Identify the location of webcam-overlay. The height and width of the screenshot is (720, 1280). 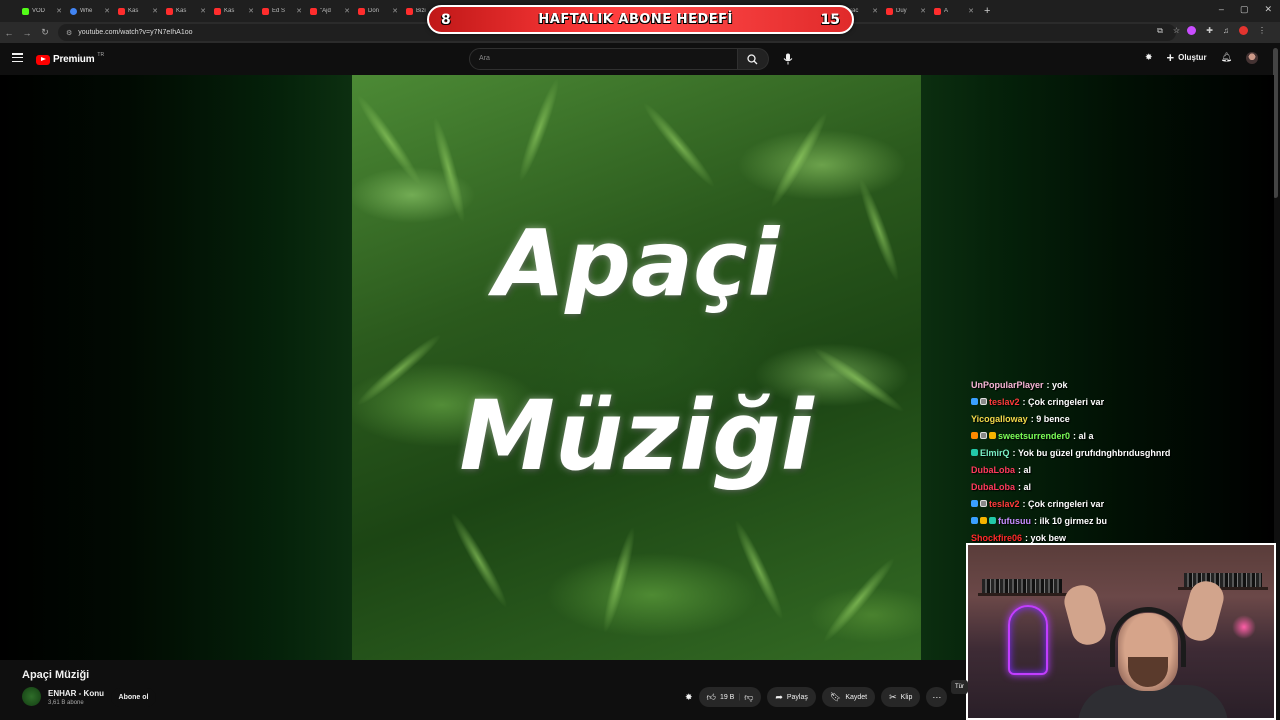
(1121, 631).